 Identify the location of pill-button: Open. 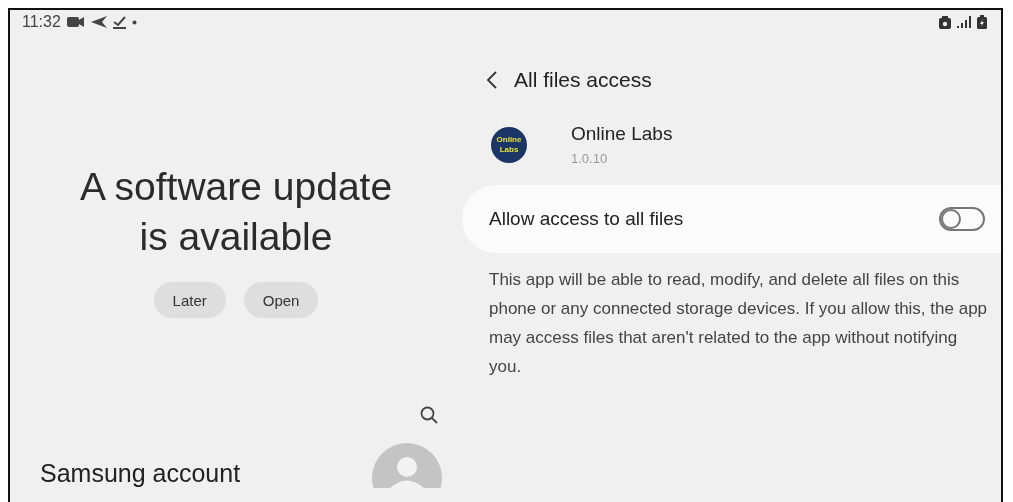
(281, 300).